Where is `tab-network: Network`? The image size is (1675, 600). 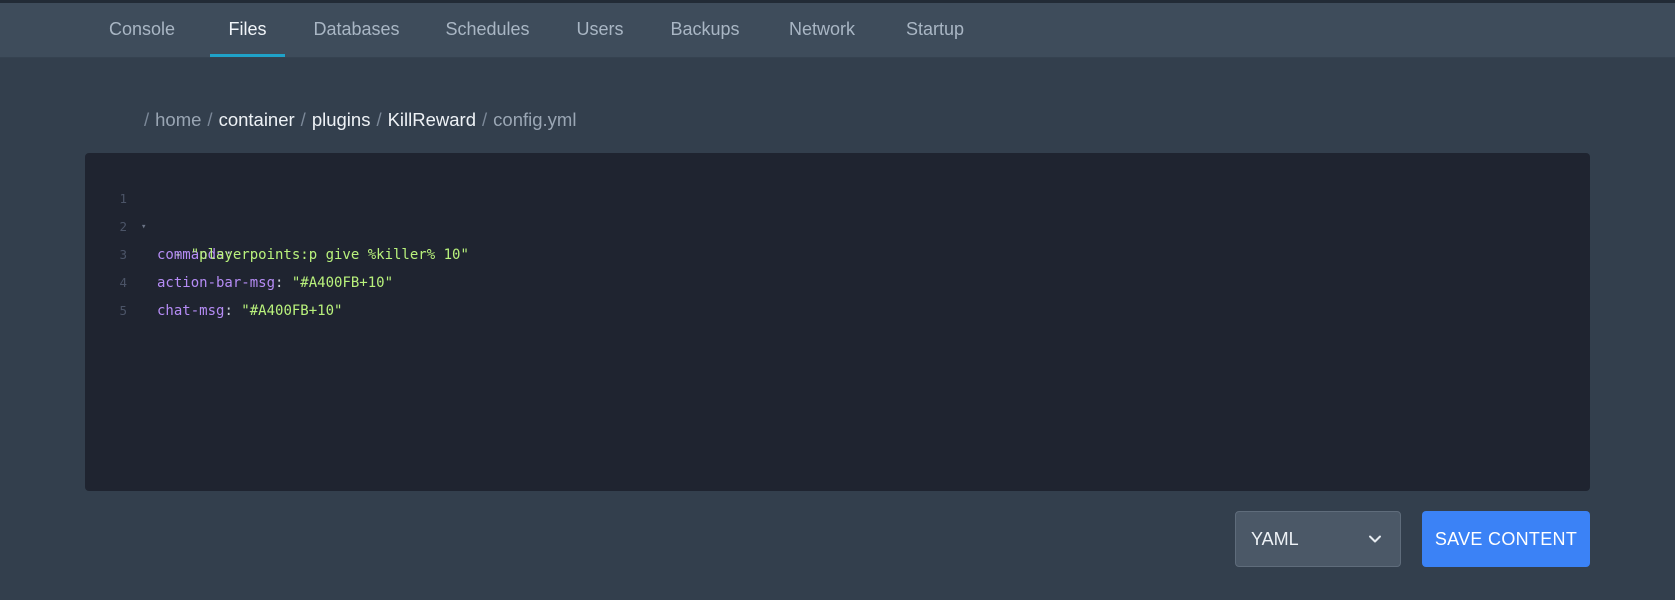
tab-network: Network is located at coordinates (822, 30).